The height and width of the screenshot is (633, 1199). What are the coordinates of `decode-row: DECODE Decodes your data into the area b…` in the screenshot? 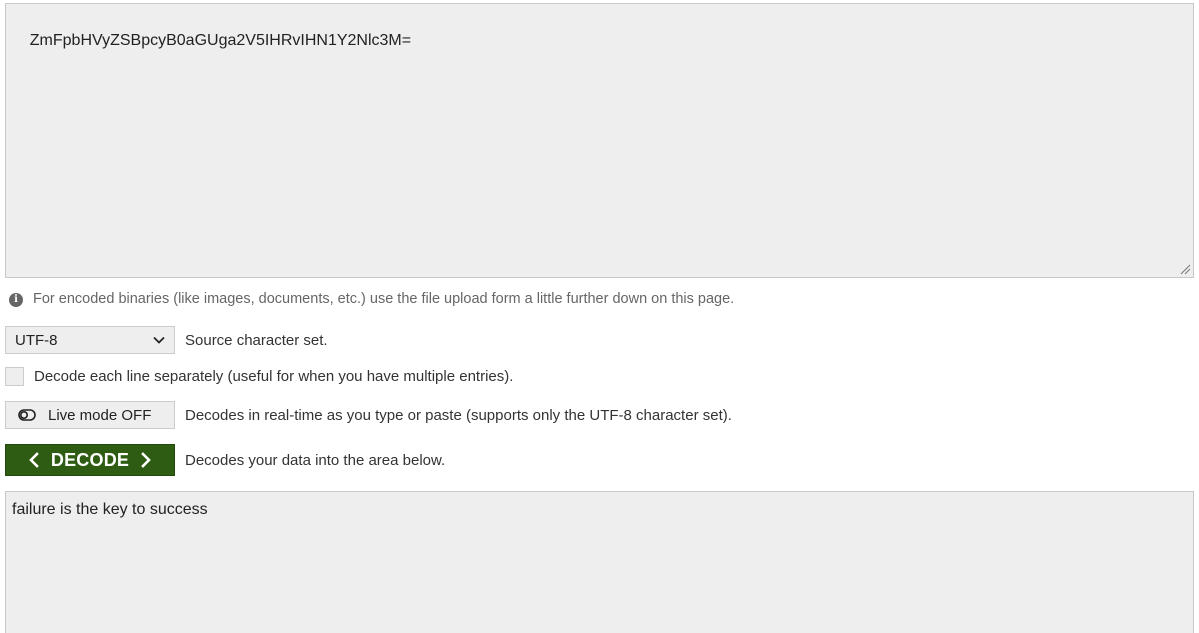 It's located at (225, 460).